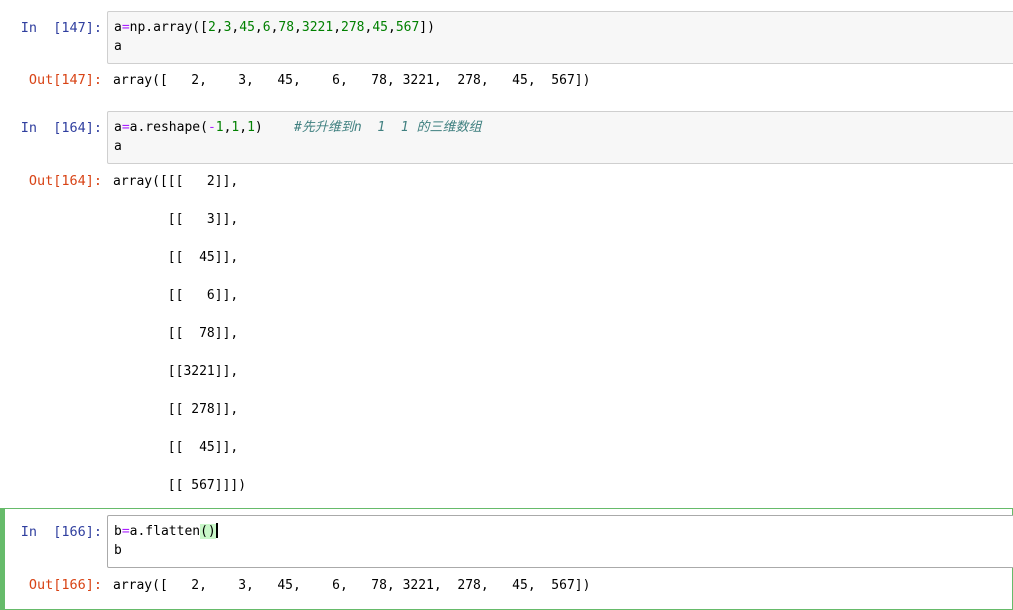  Describe the element at coordinates (61, 28) in the screenshot. I see `in-prompt: In [147]:` at that location.